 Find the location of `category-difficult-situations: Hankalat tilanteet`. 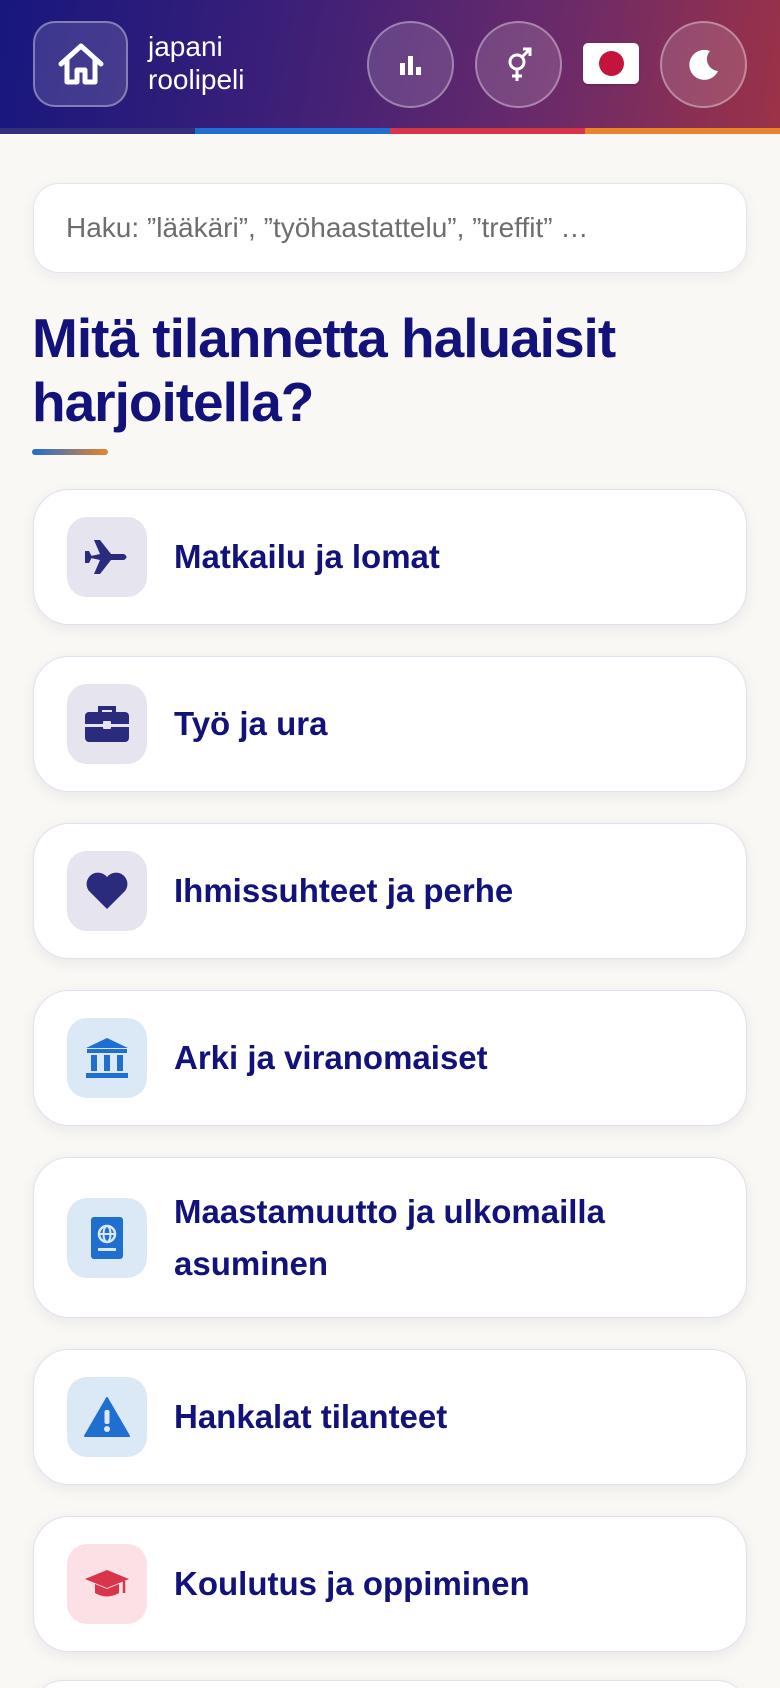

category-difficult-situations: Hankalat tilanteet is located at coordinates (390, 1417).